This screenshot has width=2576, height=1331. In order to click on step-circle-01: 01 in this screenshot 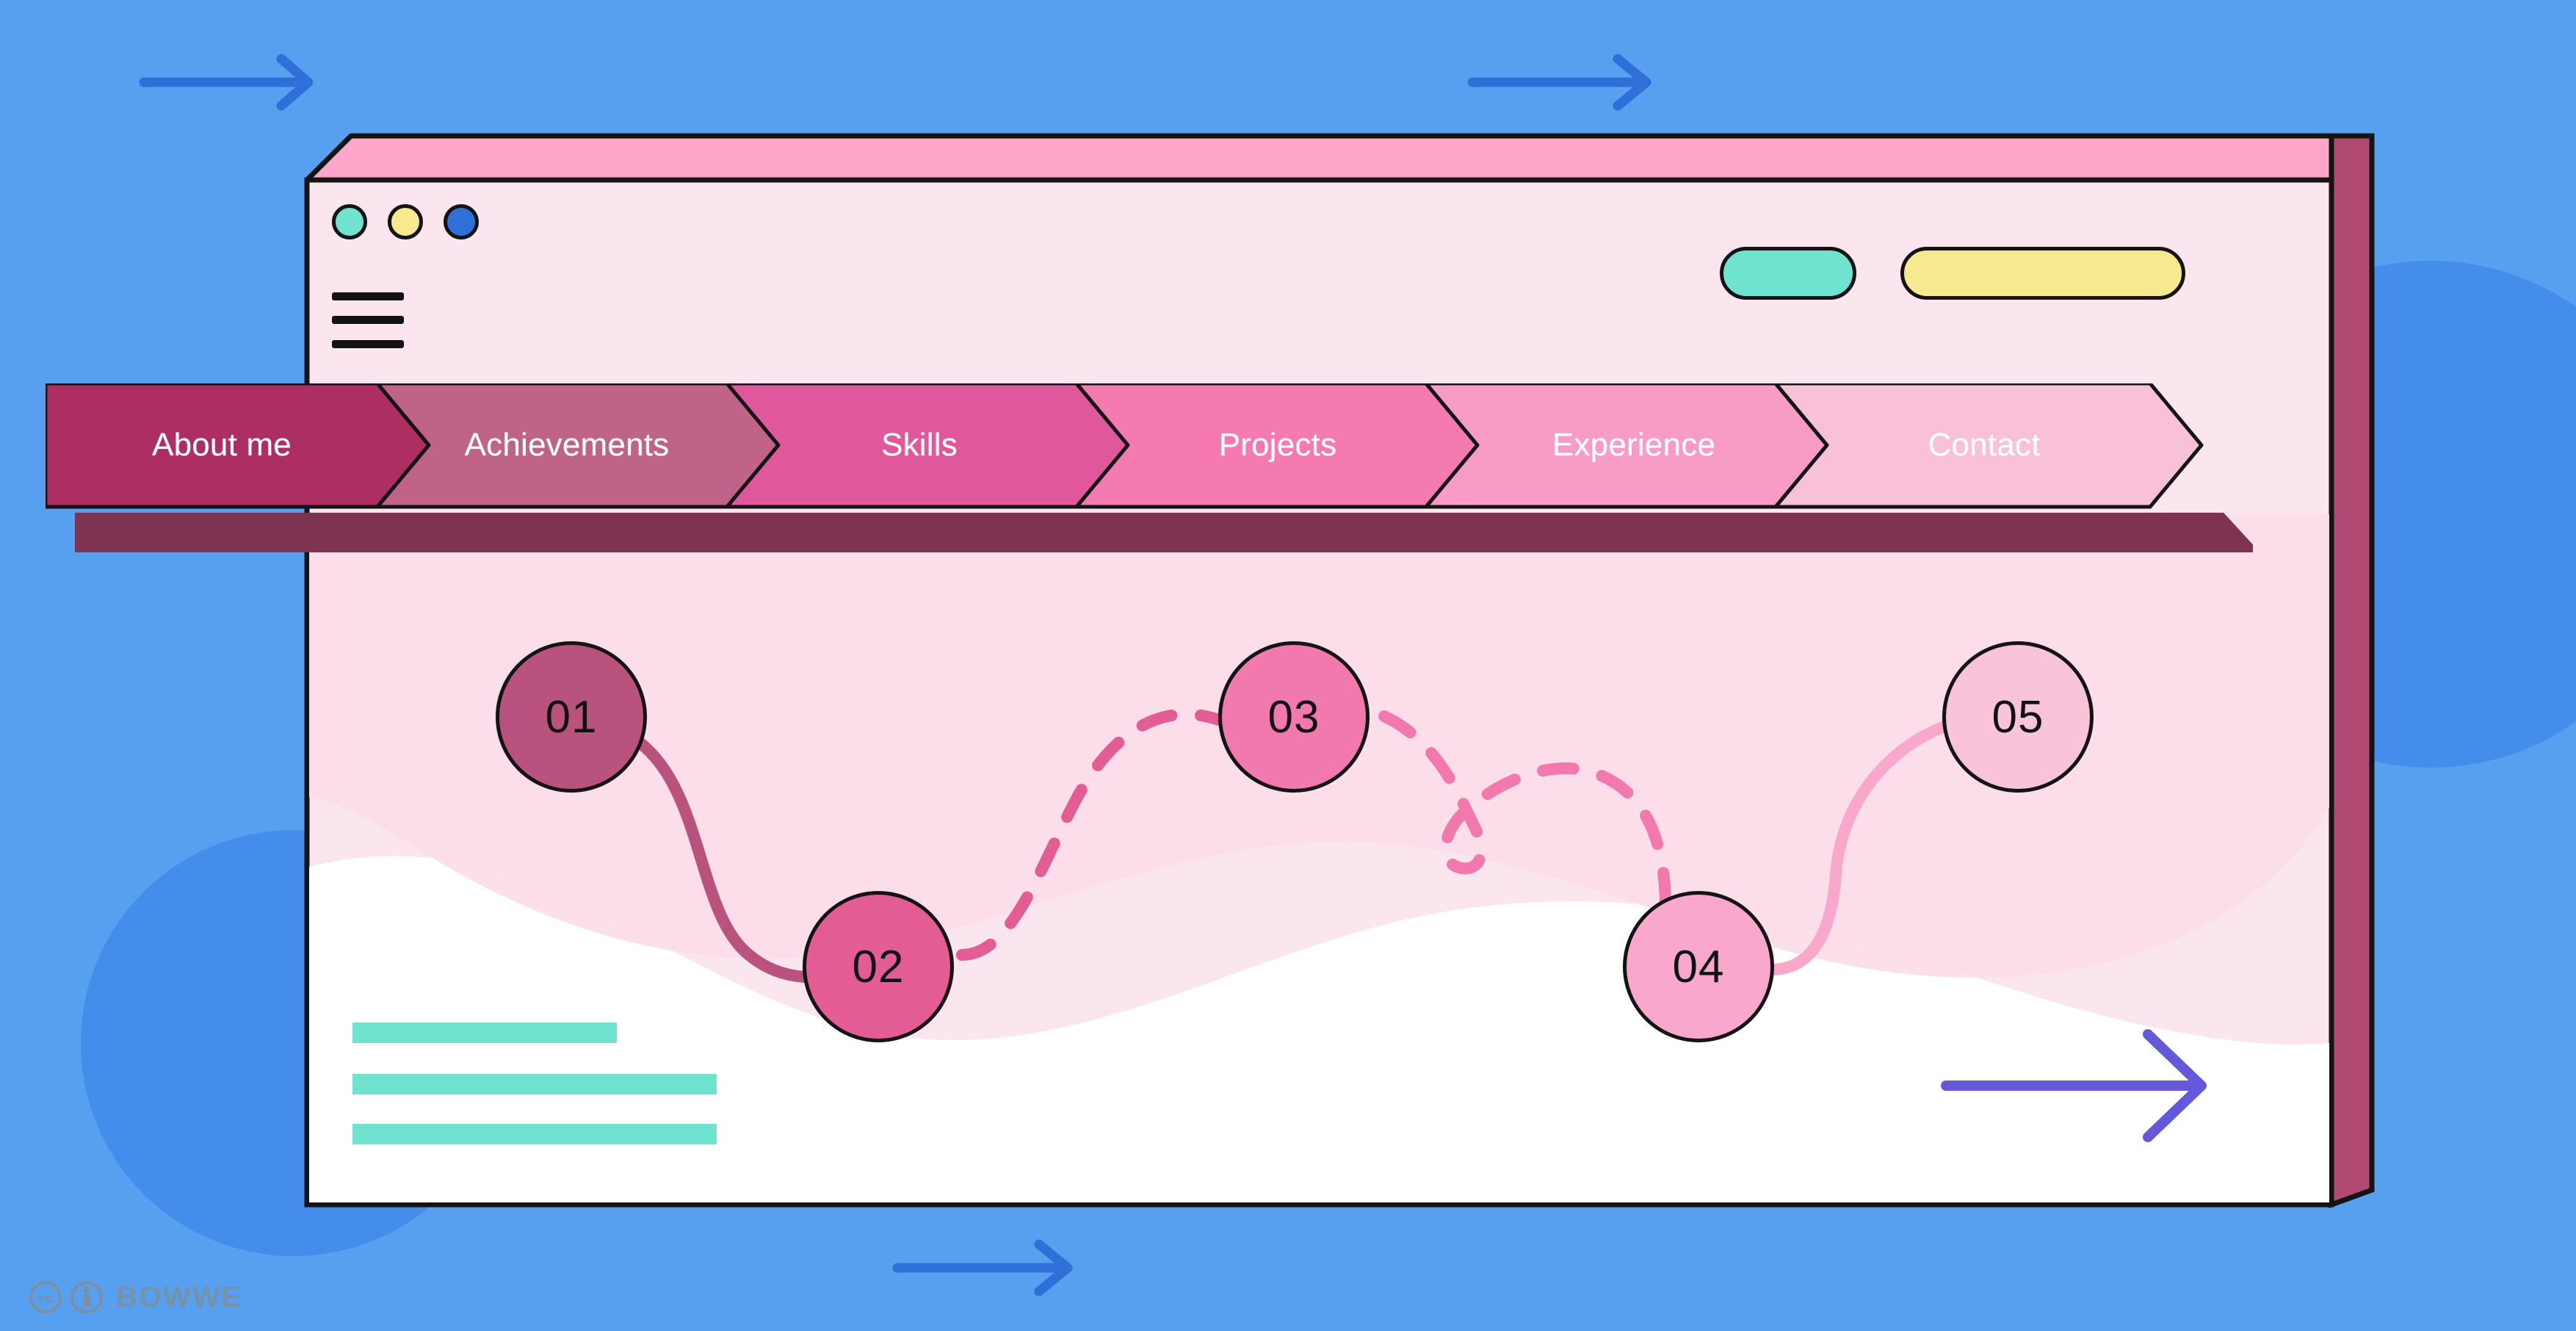, I will do `click(571, 717)`.